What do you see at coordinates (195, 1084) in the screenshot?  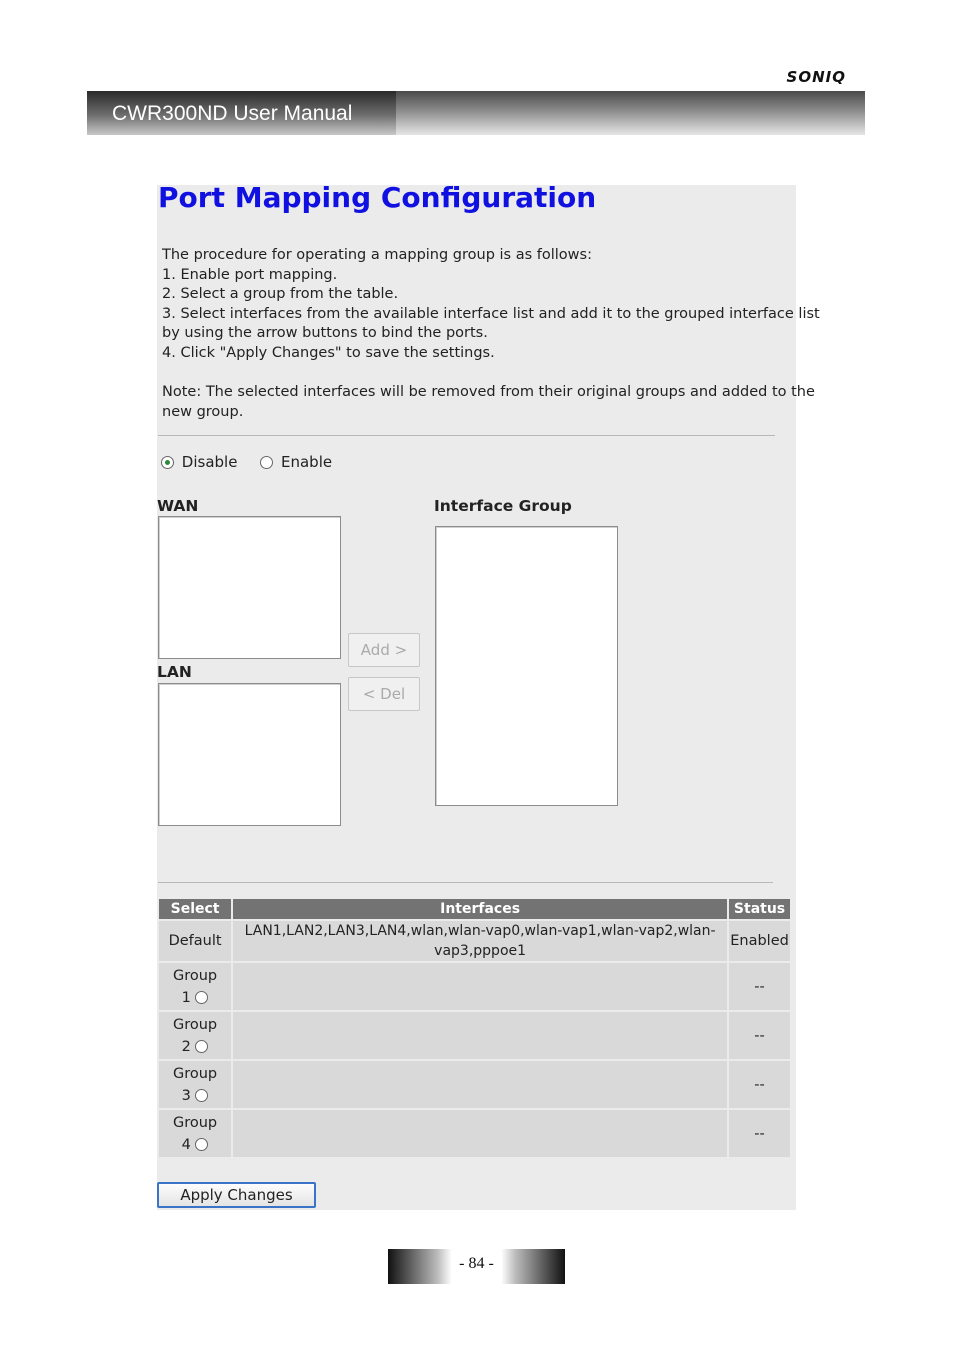 I see `select-cell: Group 3` at bounding box center [195, 1084].